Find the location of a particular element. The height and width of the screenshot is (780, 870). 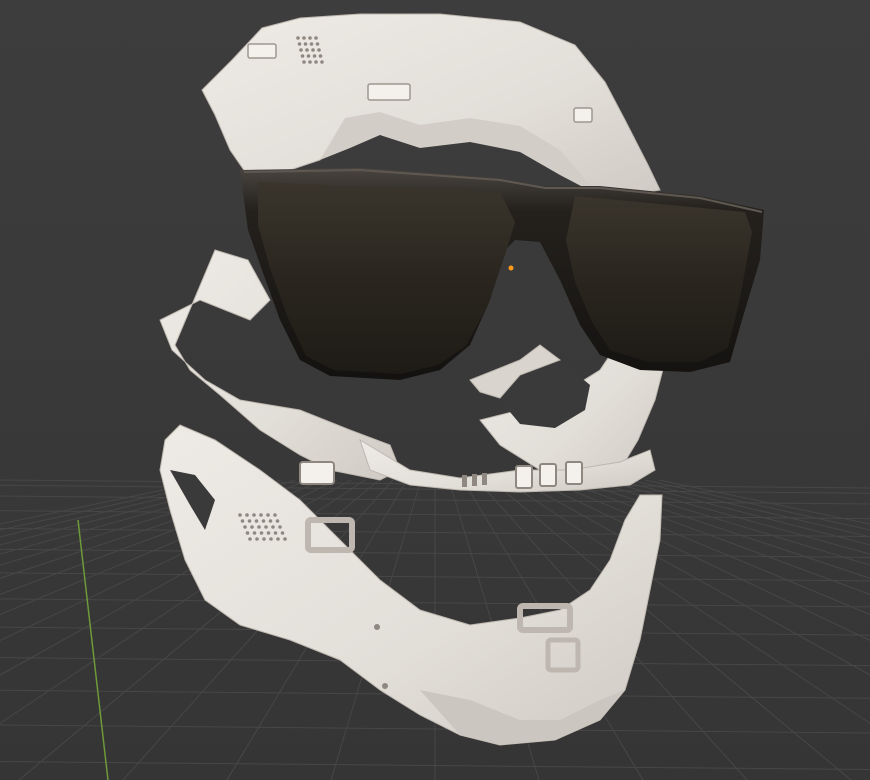

origin-marker is located at coordinates (511, 268).